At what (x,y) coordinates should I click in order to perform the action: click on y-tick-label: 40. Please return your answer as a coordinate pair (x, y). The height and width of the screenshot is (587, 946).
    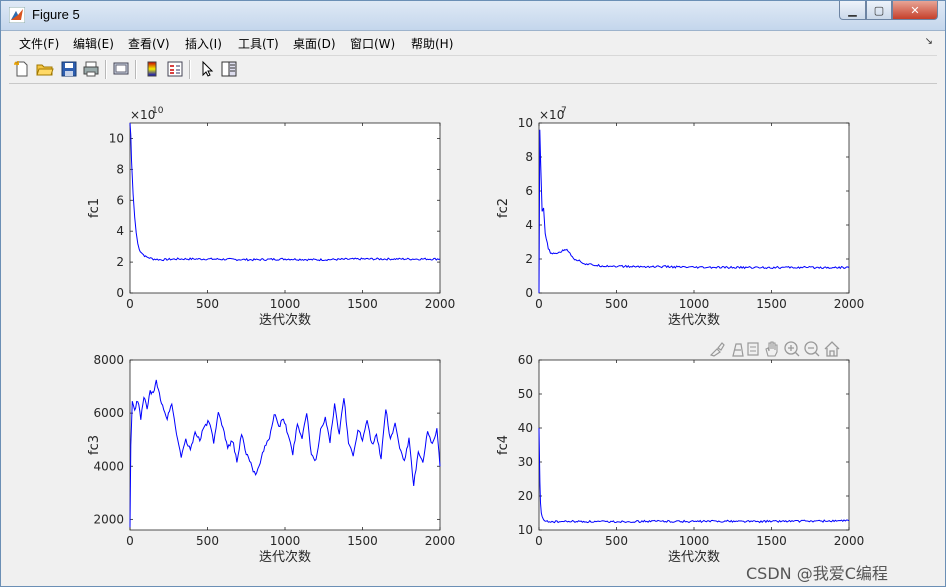
    Looking at the image, I should click on (525, 428).